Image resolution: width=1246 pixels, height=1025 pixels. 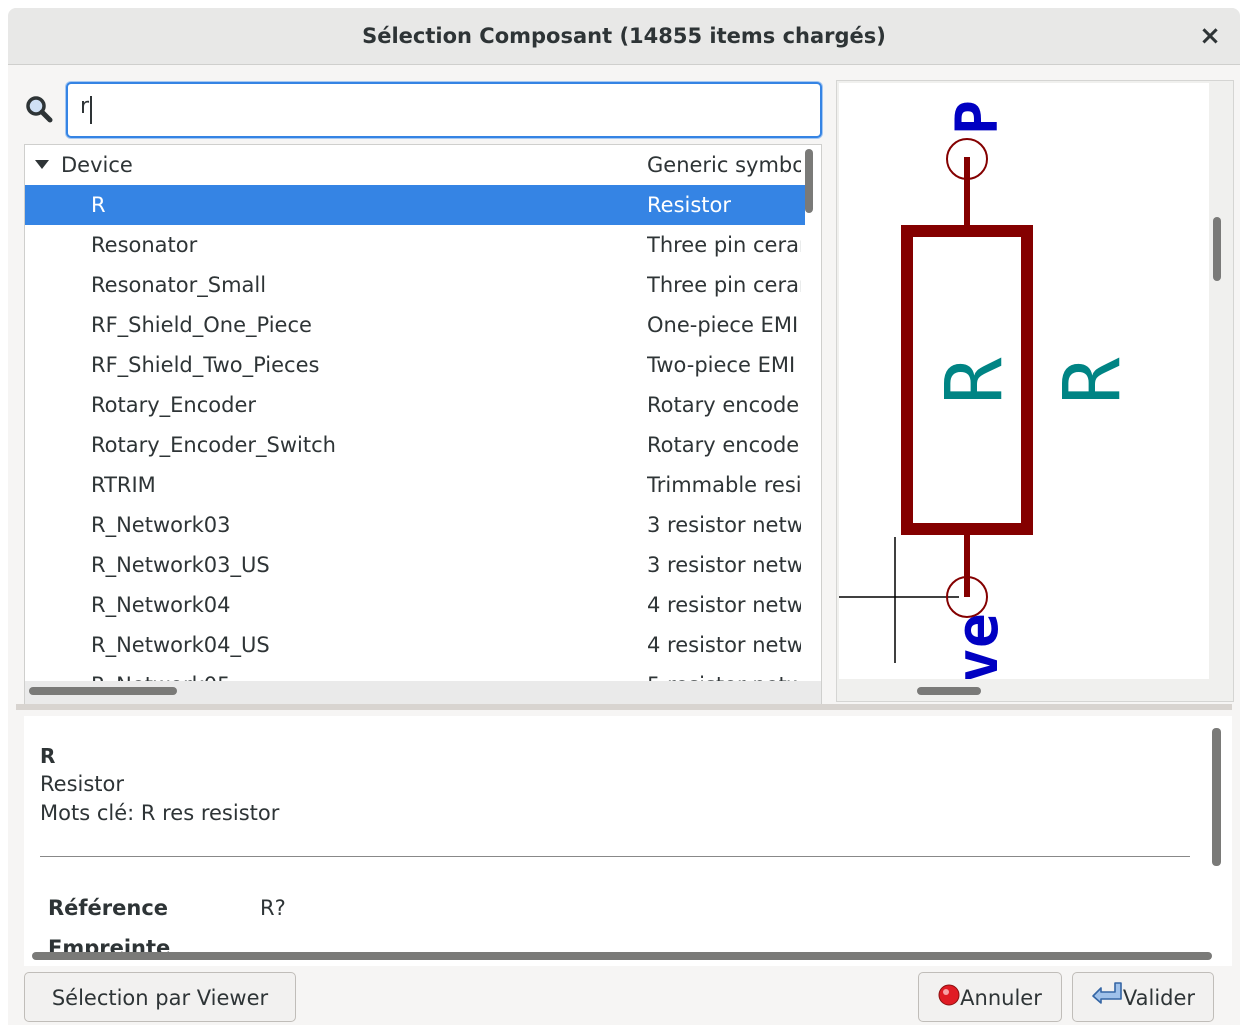 What do you see at coordinates (82, 784) in the screenshot?
I see `details-description: Resistor` at bounding box center [82, 784].